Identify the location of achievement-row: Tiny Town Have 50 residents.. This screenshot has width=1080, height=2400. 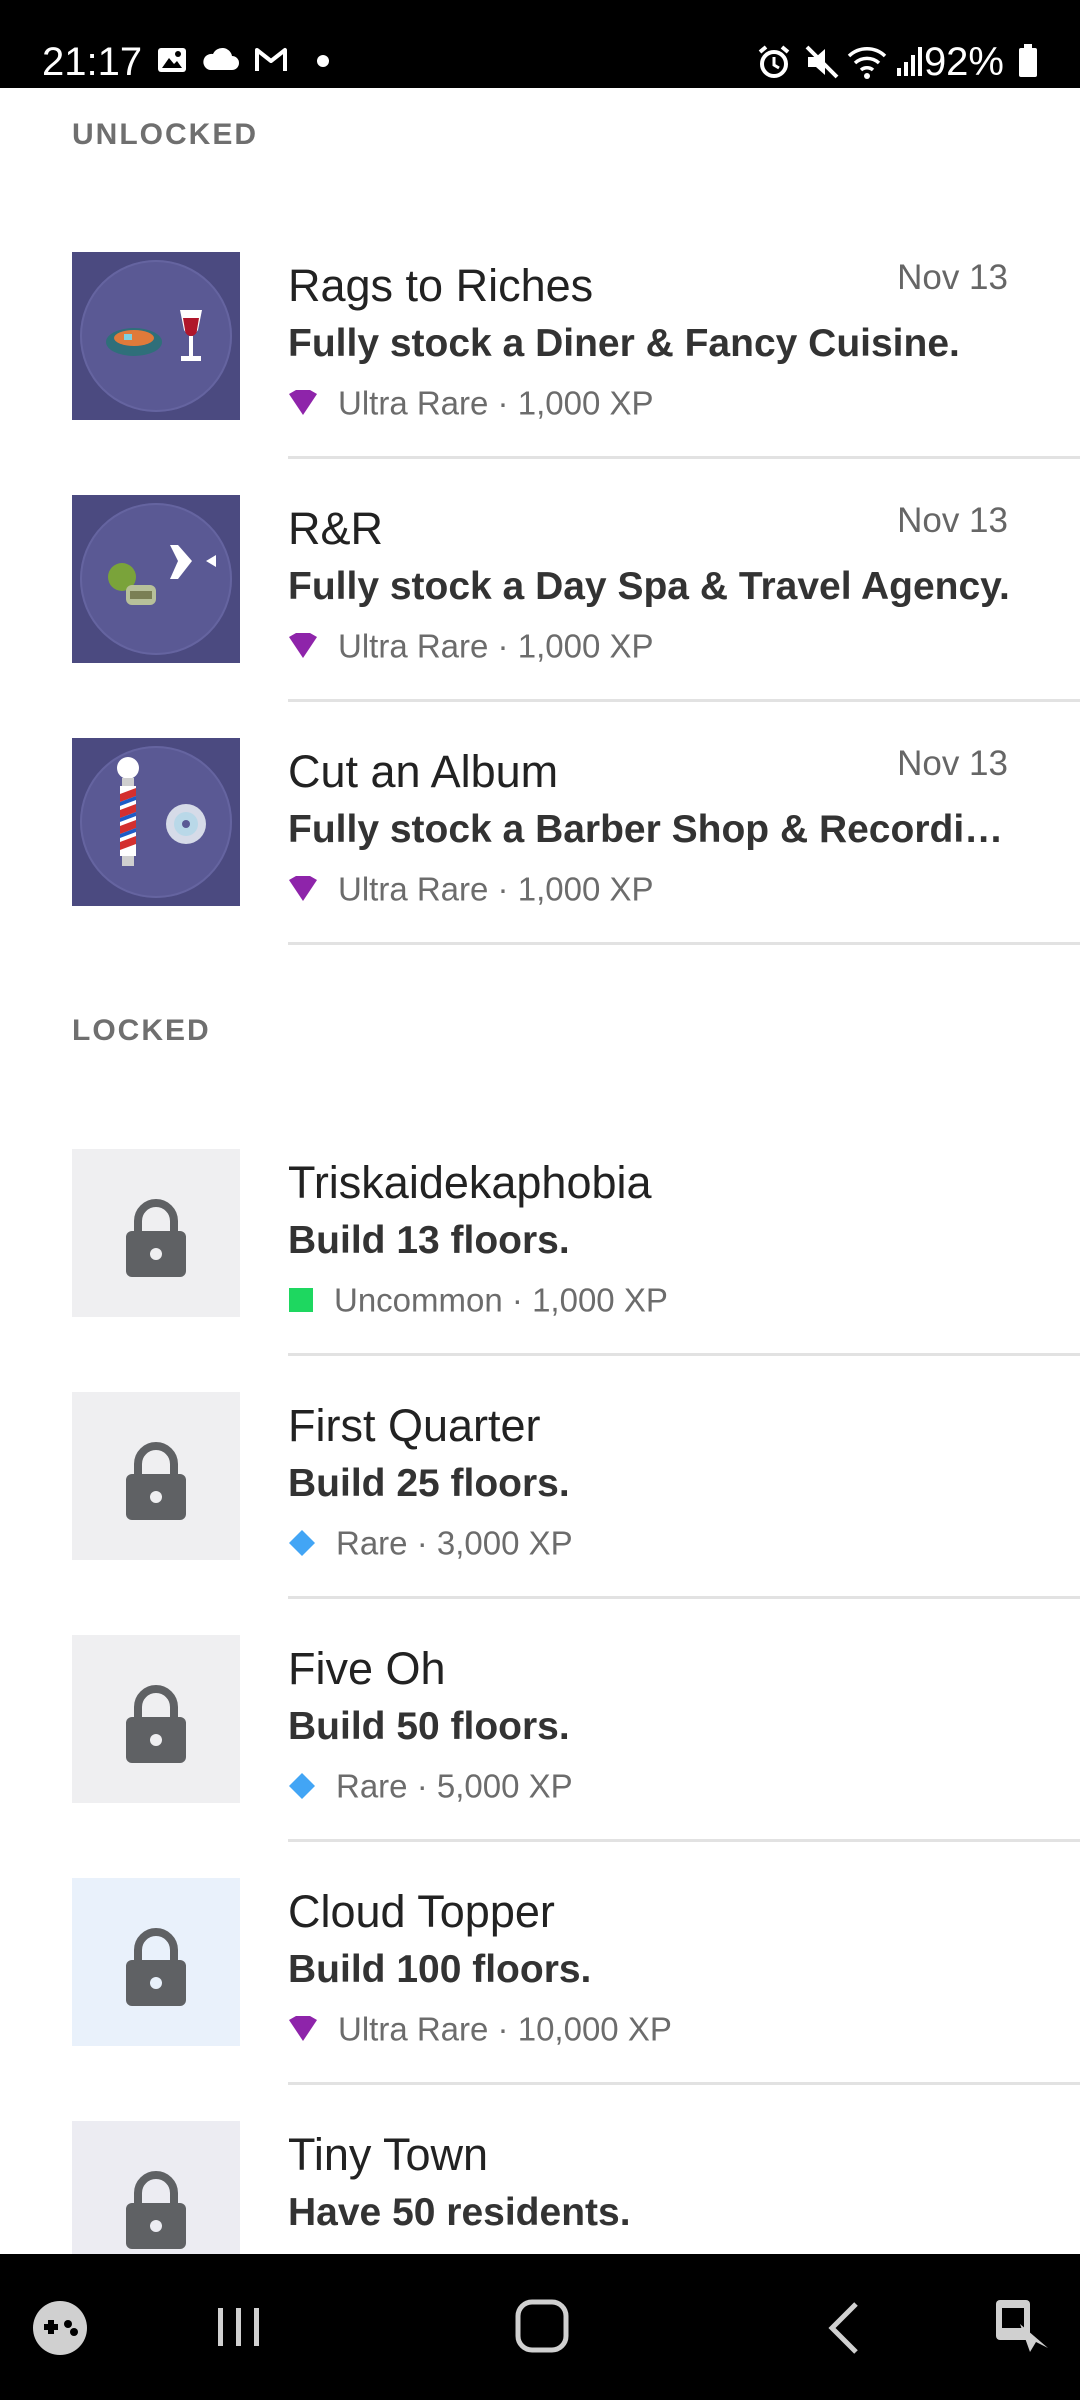
(540, 2187).